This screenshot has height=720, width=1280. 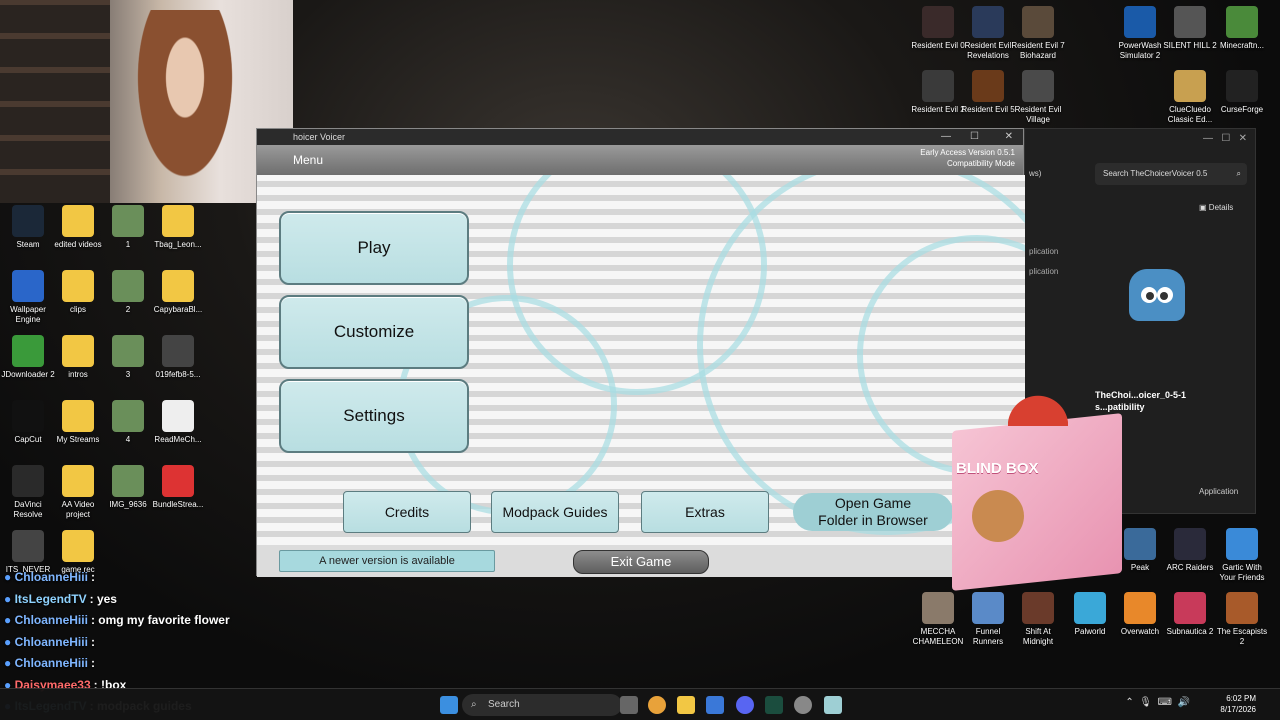 I want to click on desktop-icon-the-escapists-2: The Escapists 2, so click(x=1242, y=619).